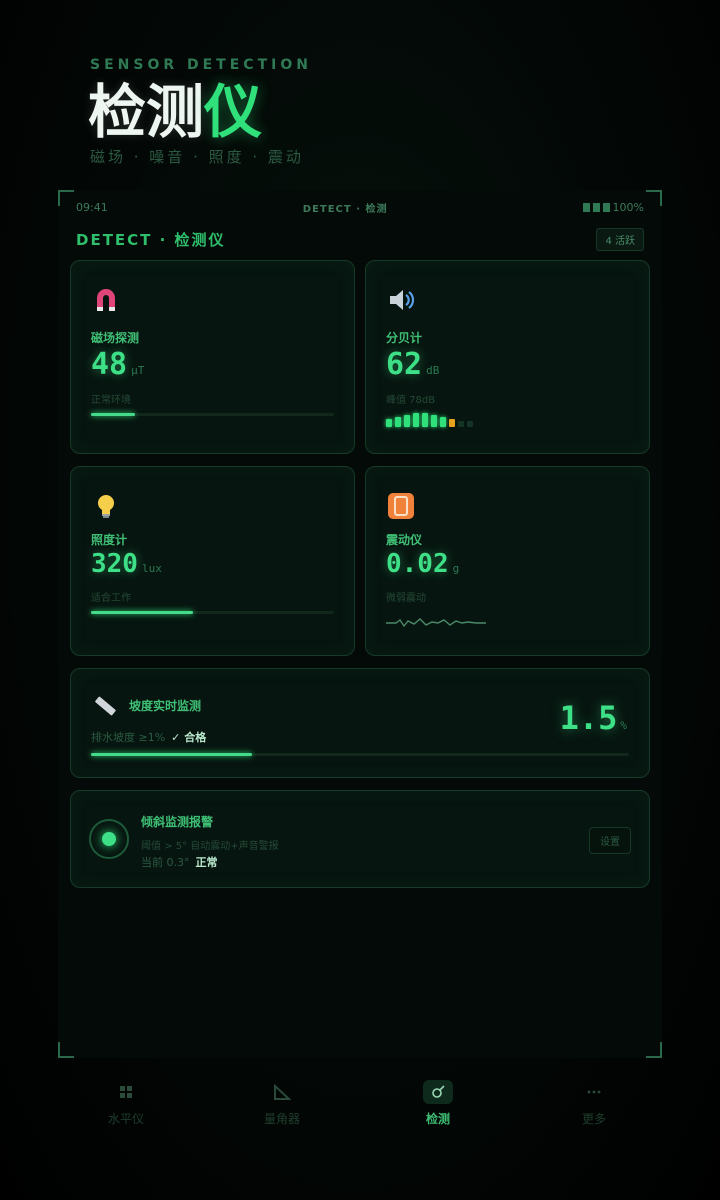 Image resolution: width=720 pixels, height=1200 pixels. What do you see at coordinates (151, 568) in the screenshot?
I see `illuminance-unit: lux` at bounding box center [151, 568].